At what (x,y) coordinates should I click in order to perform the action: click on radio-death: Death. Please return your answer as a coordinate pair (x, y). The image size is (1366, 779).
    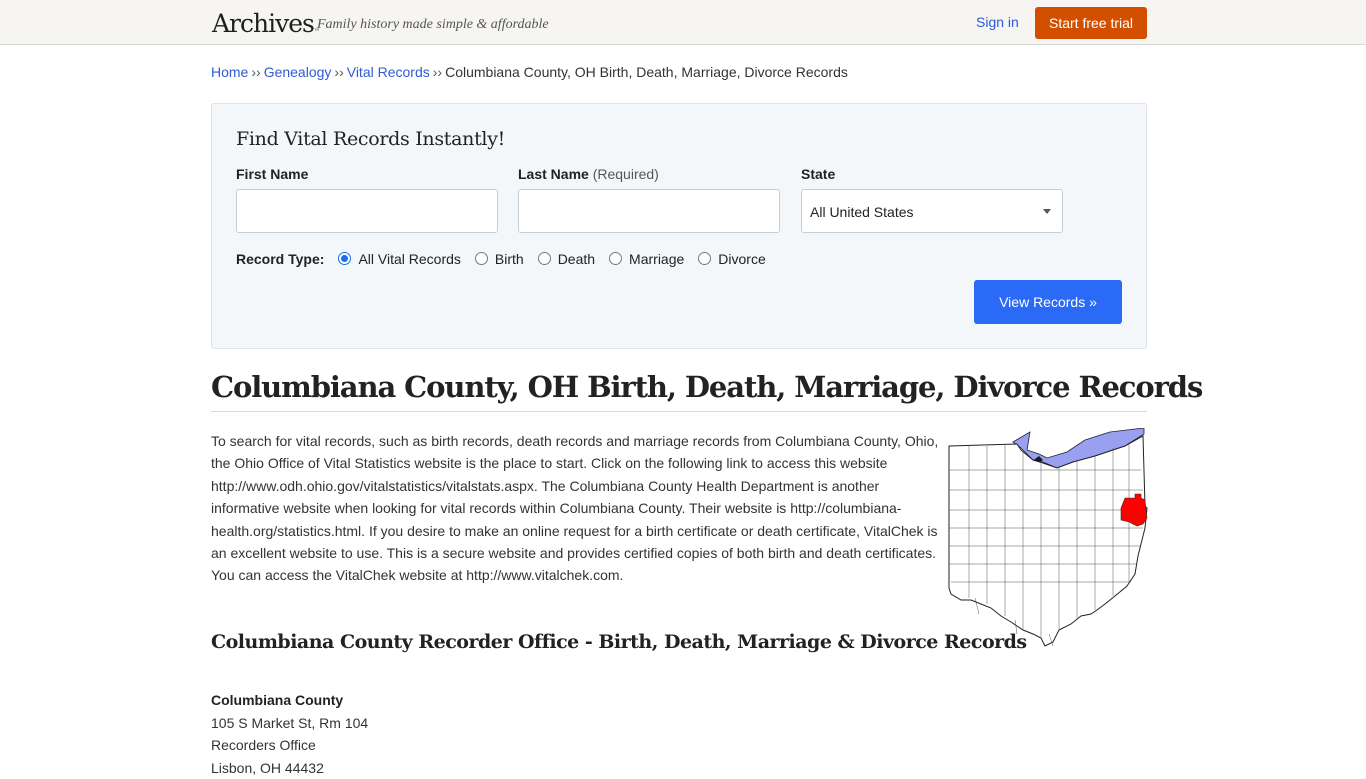
    Looking at the image, I should click on (566, 259).